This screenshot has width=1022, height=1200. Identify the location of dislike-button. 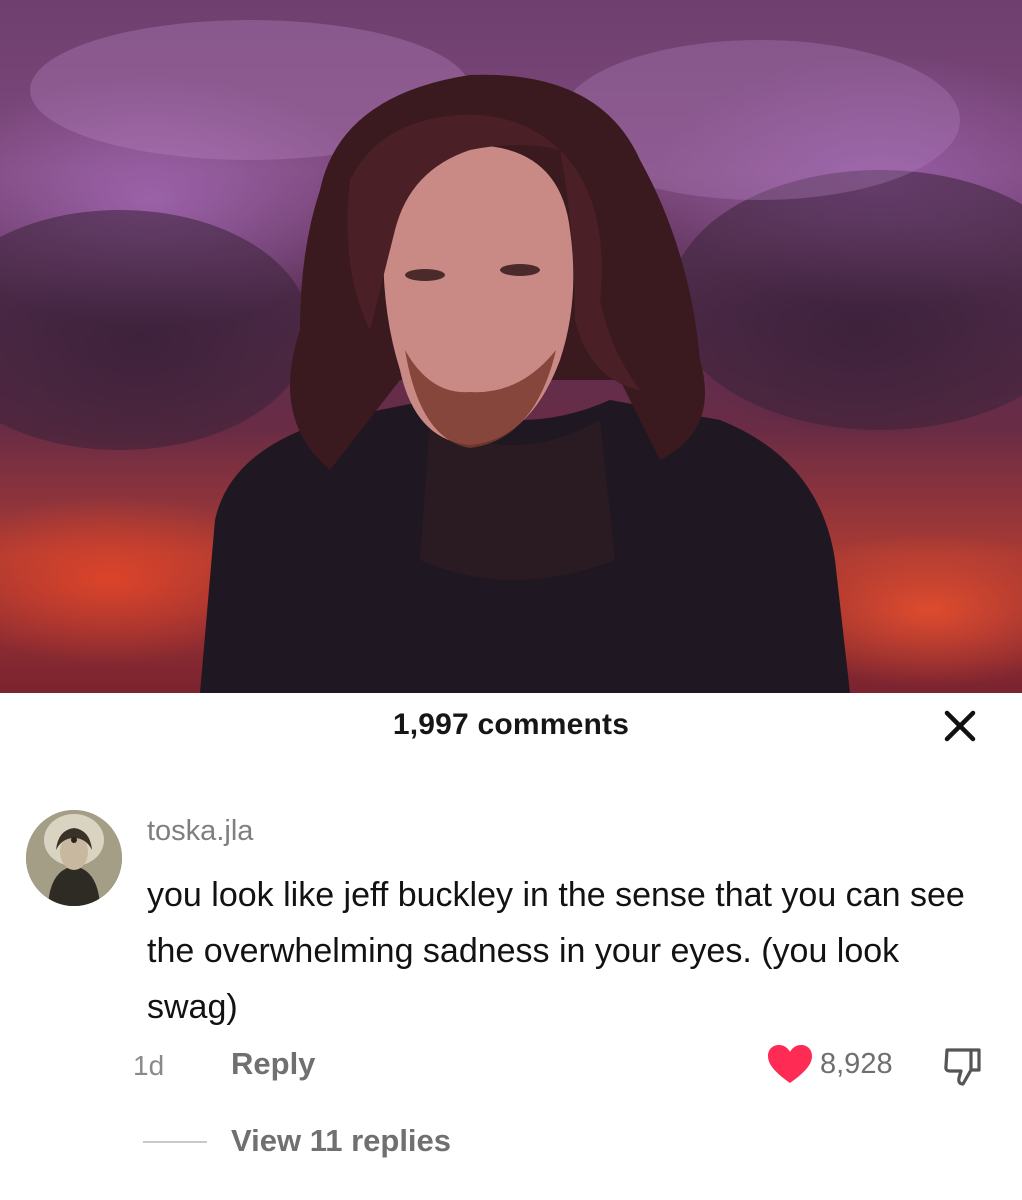
(963, 1066).